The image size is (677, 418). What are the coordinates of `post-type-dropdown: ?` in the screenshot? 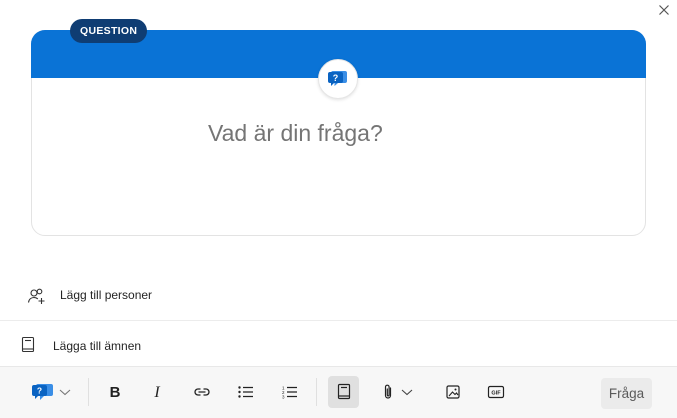 It's located at (52, 392).